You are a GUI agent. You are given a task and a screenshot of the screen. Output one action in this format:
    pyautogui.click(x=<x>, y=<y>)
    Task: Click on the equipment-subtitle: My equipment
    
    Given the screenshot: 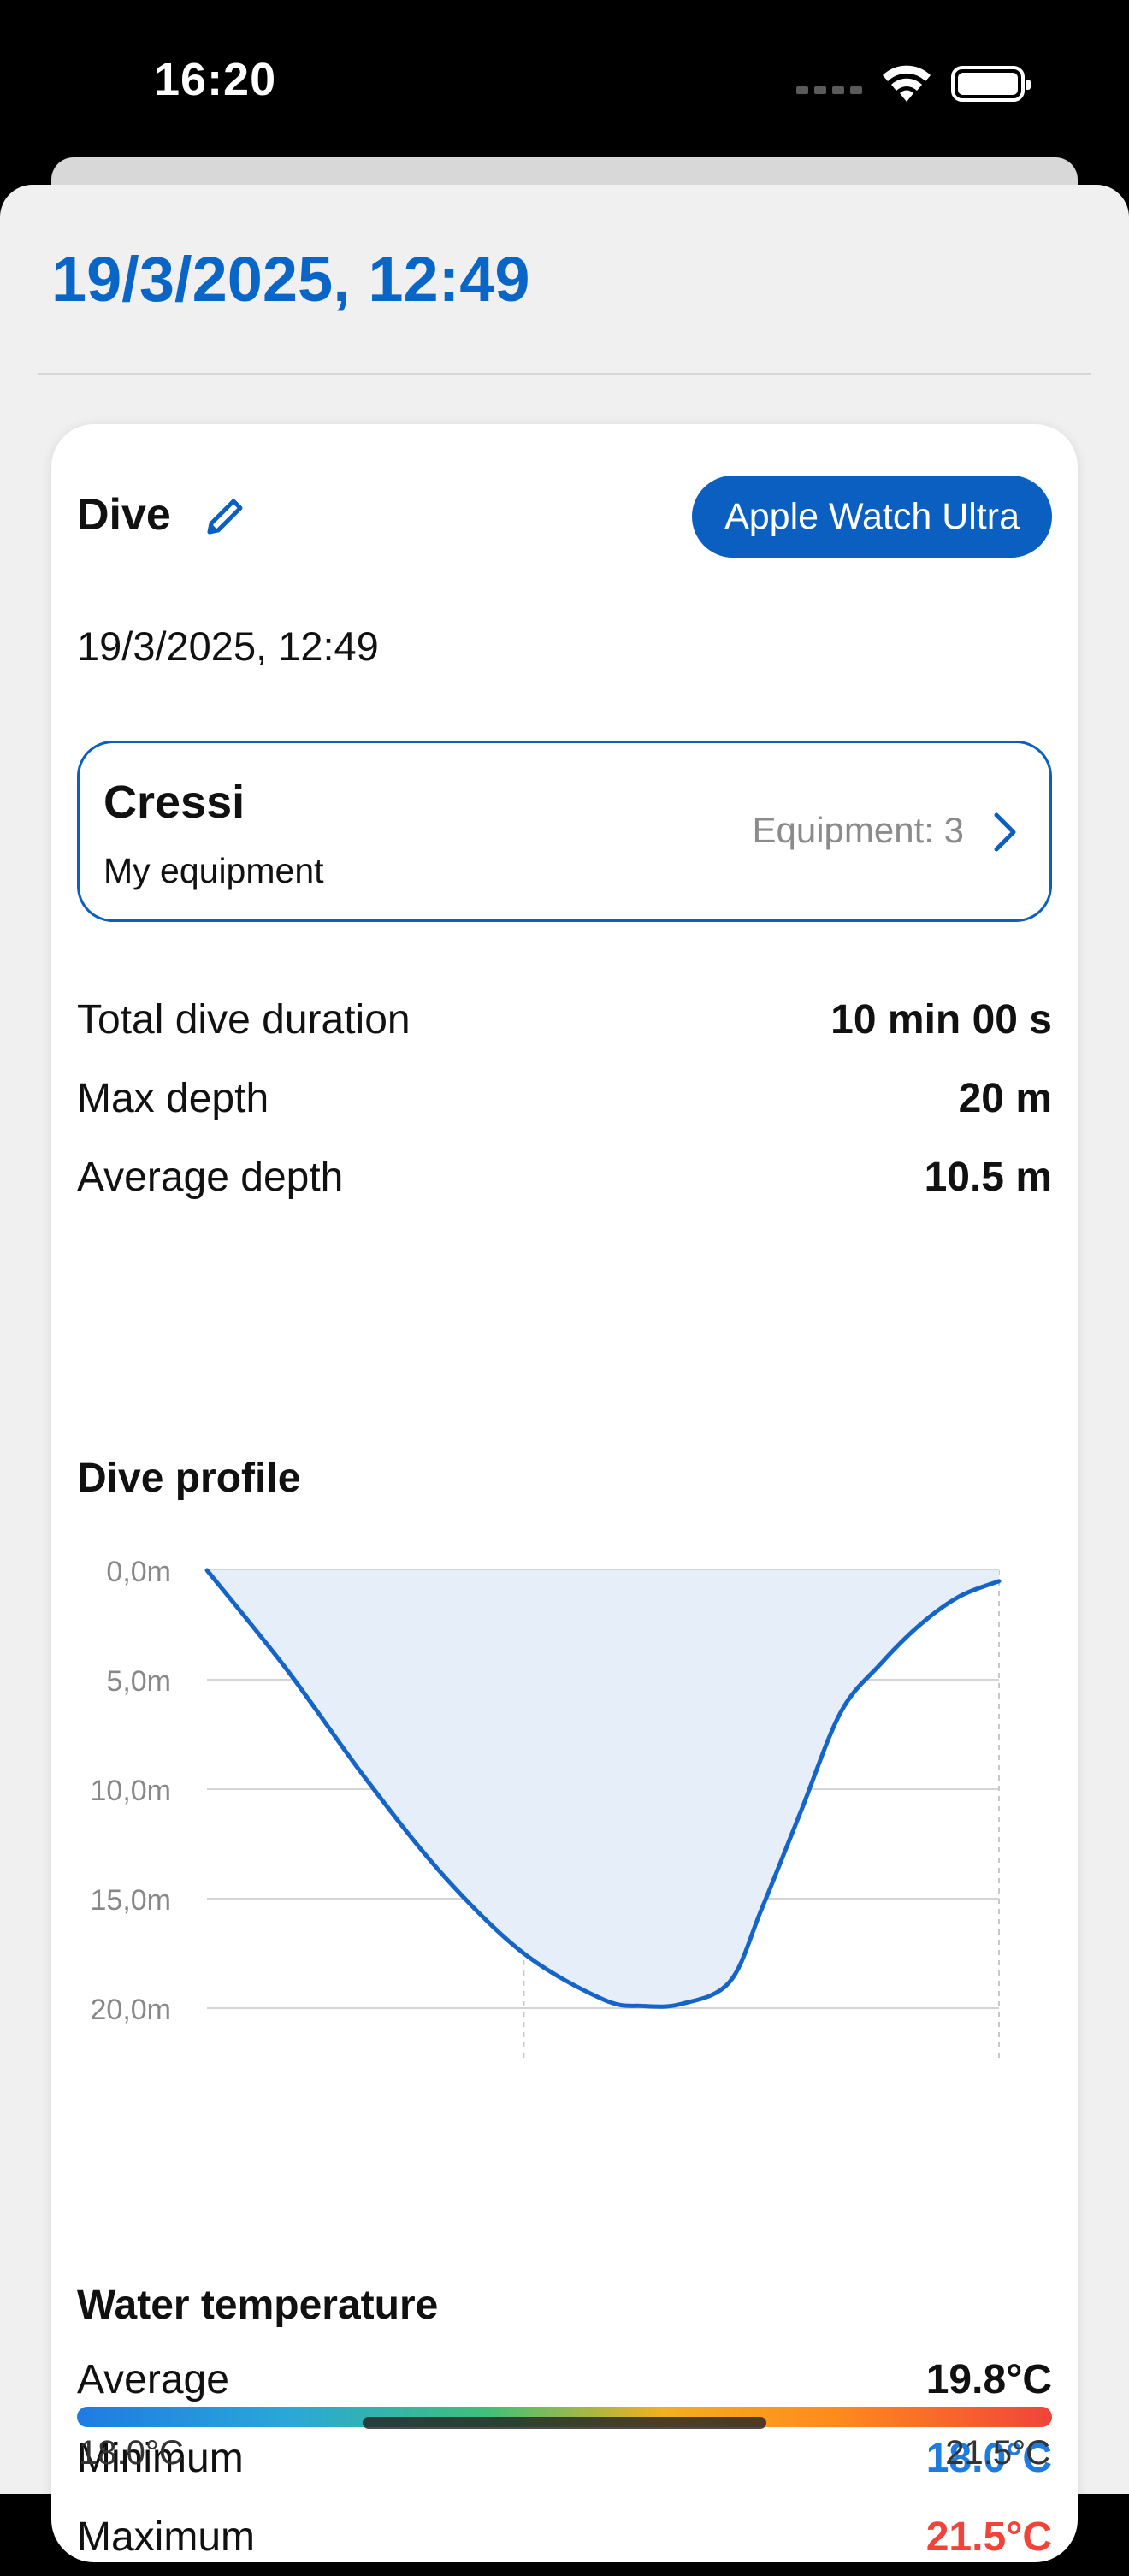 What is the action you would take?
    pyautogui.click(x=214, y=870)
    